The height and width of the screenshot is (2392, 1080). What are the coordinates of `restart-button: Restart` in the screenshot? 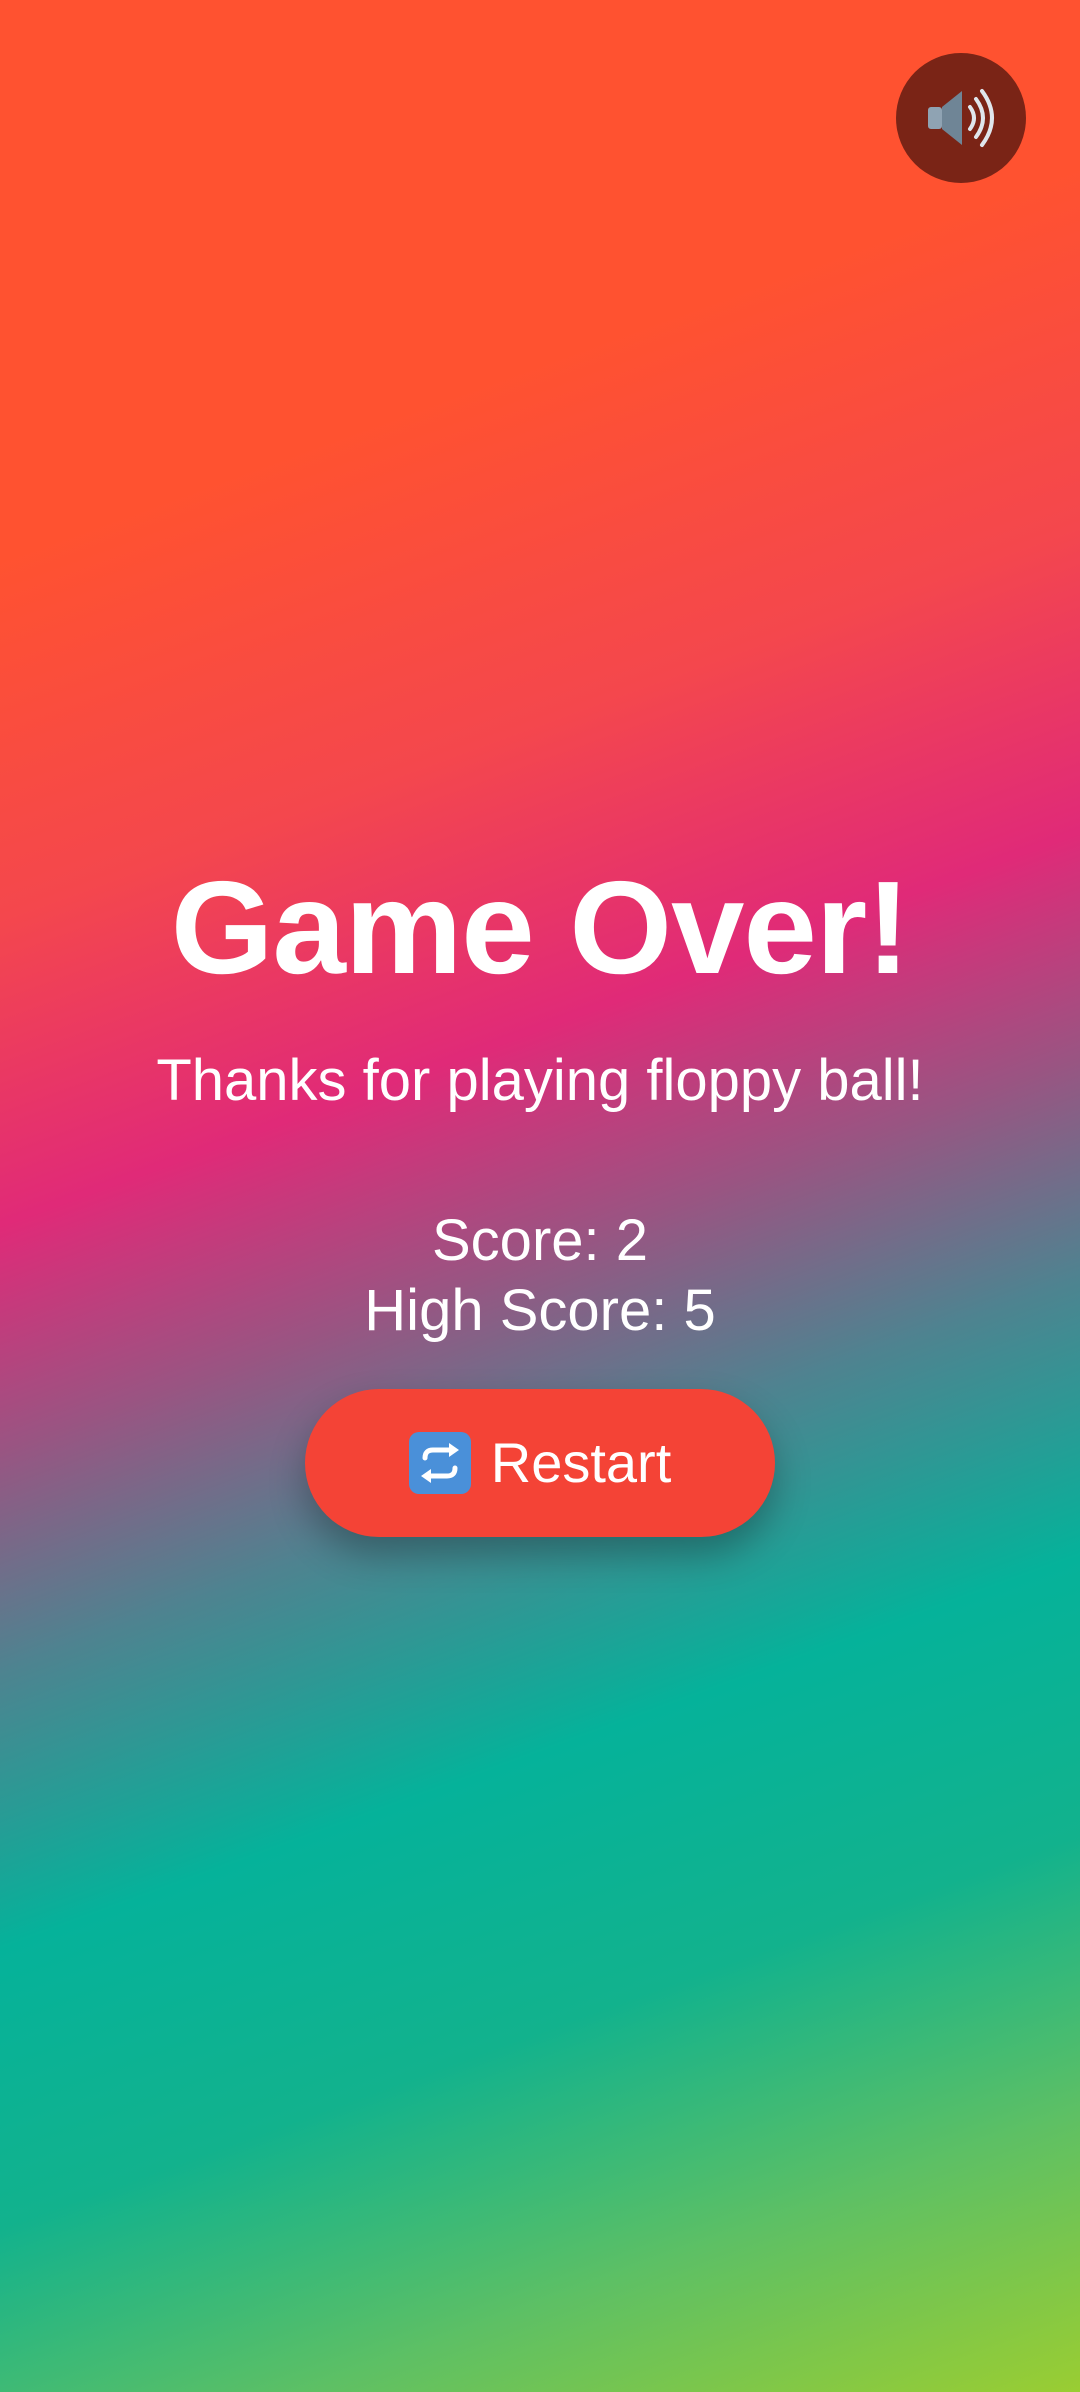 It's located at (540, 1463).